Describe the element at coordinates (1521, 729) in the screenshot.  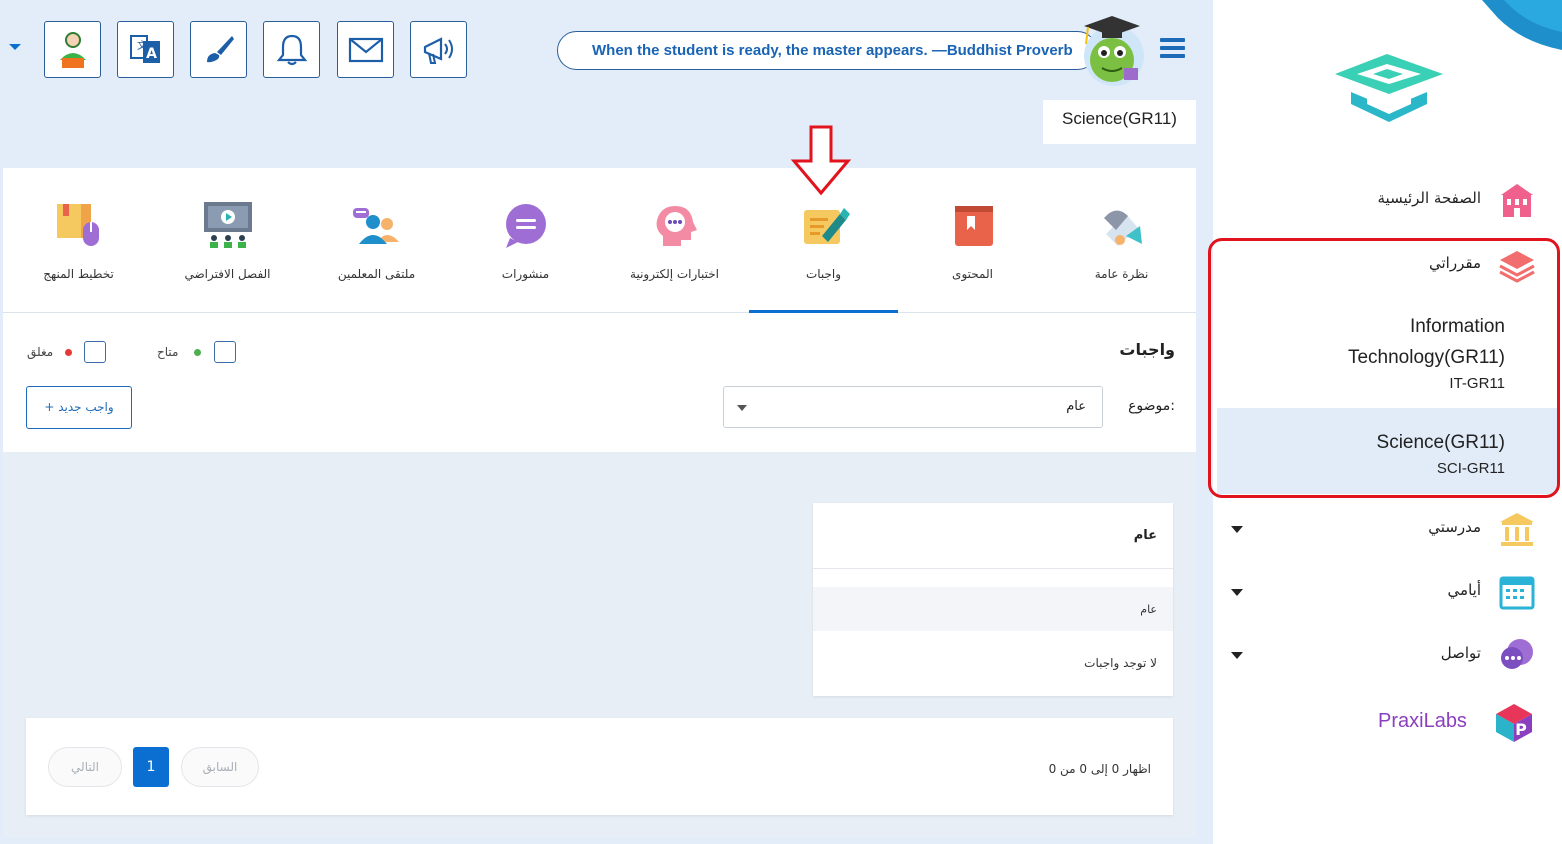
I see `svg-text: P` at that location.